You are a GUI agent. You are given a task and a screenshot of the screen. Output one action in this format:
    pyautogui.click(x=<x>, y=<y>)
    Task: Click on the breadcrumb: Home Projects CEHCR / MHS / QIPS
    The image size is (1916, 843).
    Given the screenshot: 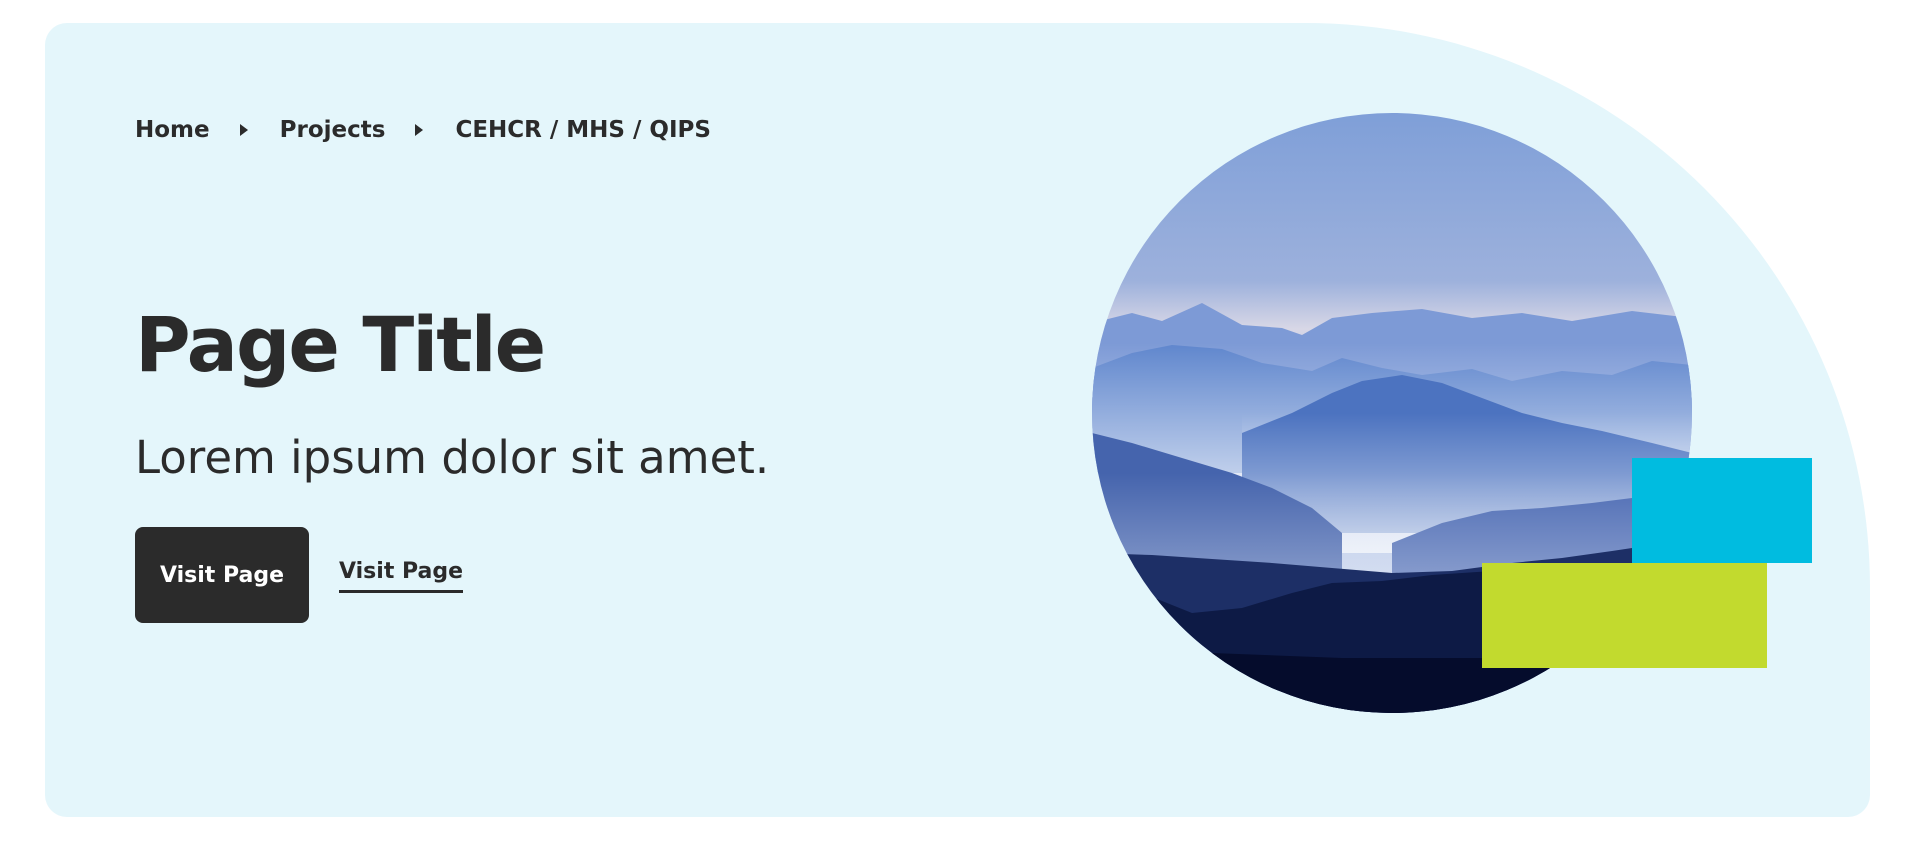 What is the action you would take?
    pyautogui.click(x=423, y=130)
    